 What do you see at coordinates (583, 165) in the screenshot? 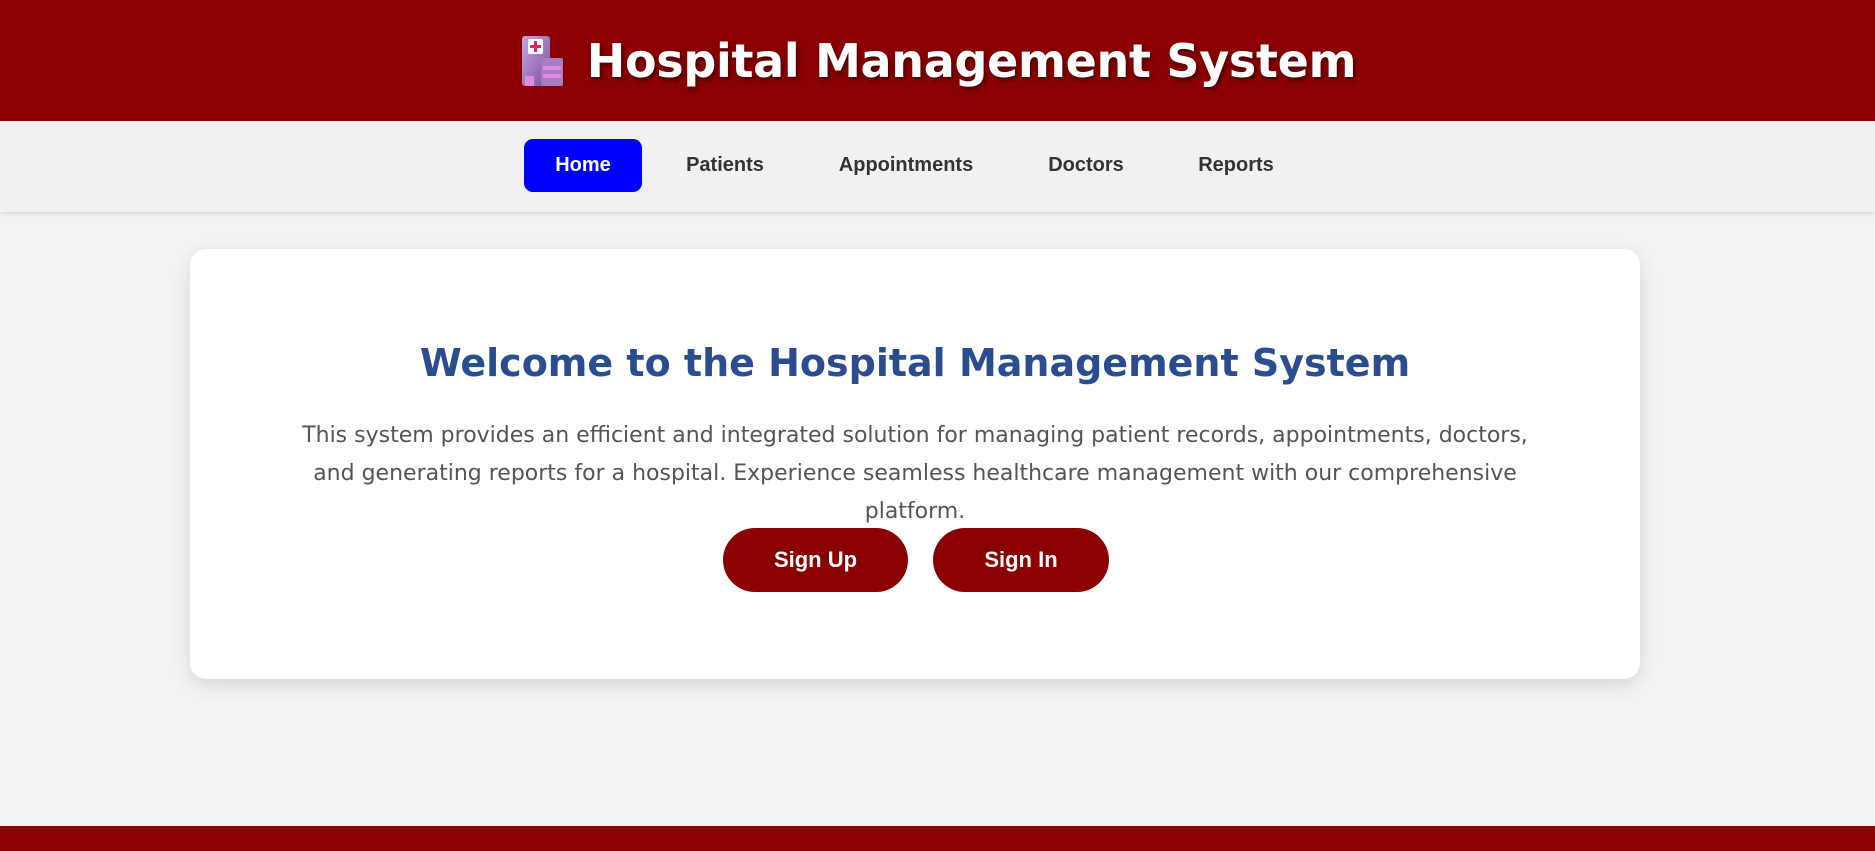
I see `nav-item-home: Home` at bounding box center [583, 165].